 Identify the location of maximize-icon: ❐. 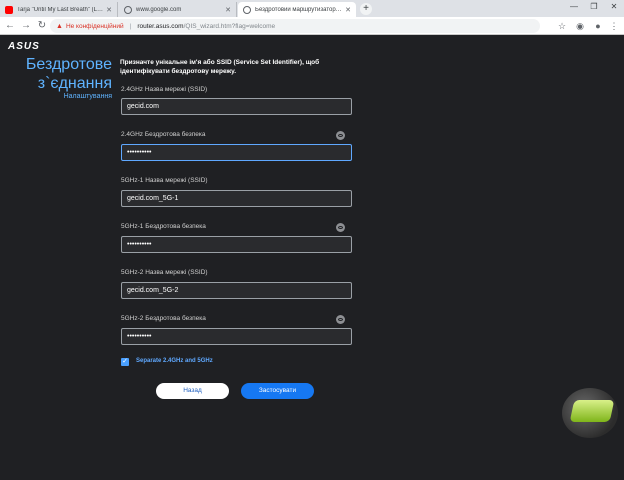
(594, 7).